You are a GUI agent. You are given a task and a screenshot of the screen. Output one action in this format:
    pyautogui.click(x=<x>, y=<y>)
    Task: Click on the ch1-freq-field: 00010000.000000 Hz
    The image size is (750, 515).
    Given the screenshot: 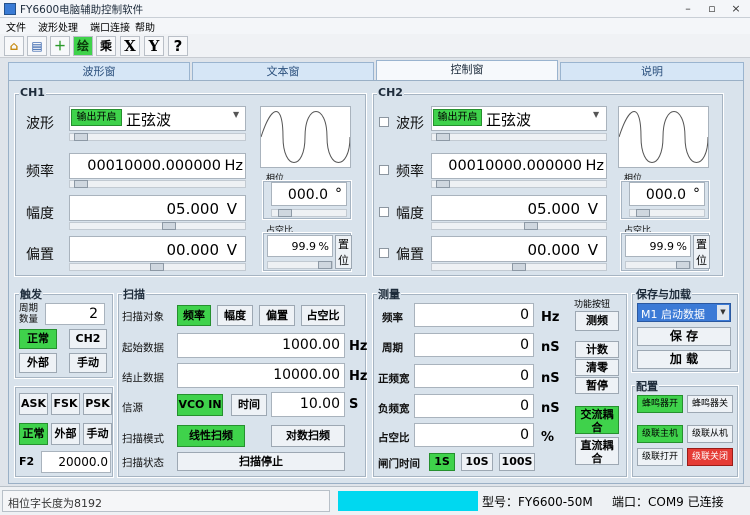 What is the action you would take?
    pyautogui.click(x=157, y=166)
    